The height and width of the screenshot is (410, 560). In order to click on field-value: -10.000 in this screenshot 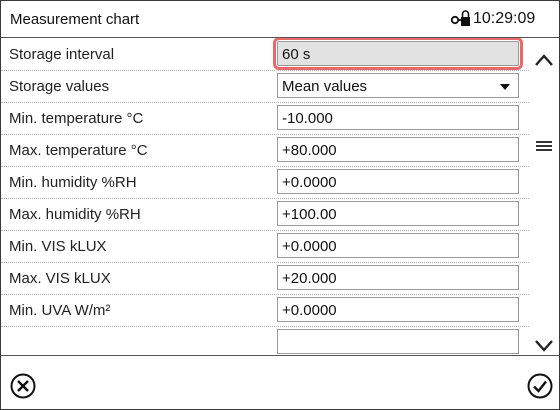, I will do `click(307, 118)`.